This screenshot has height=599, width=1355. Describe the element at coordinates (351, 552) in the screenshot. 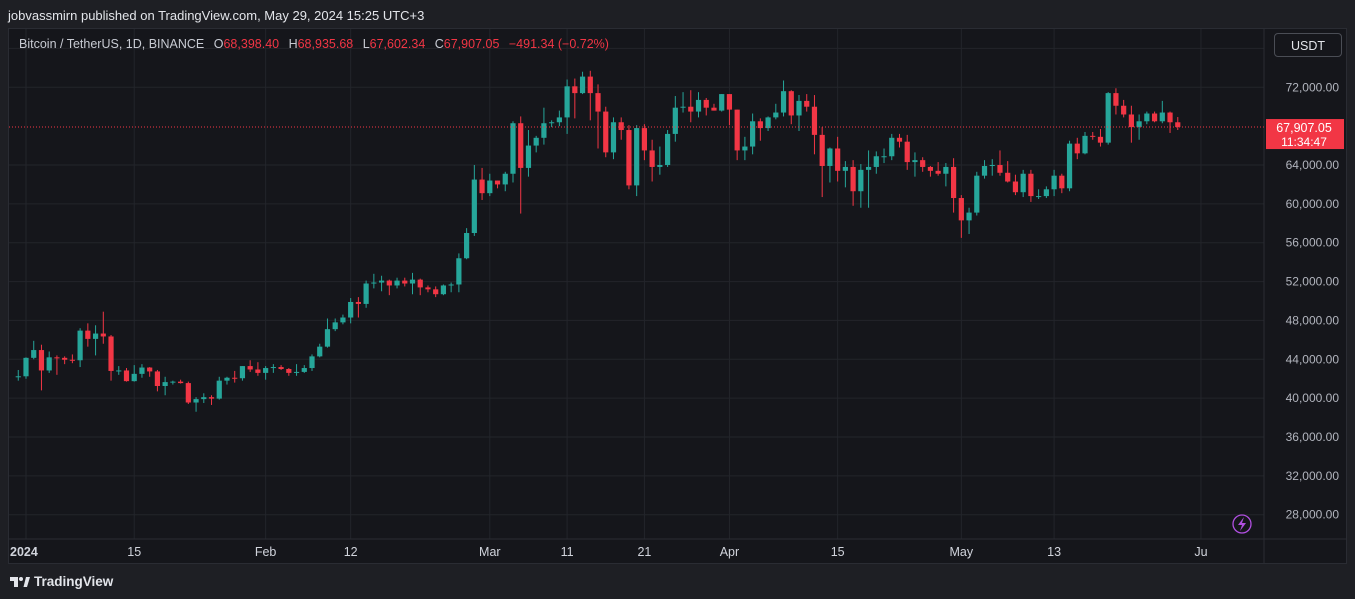

I see `x-tick-label: 12` at that location.